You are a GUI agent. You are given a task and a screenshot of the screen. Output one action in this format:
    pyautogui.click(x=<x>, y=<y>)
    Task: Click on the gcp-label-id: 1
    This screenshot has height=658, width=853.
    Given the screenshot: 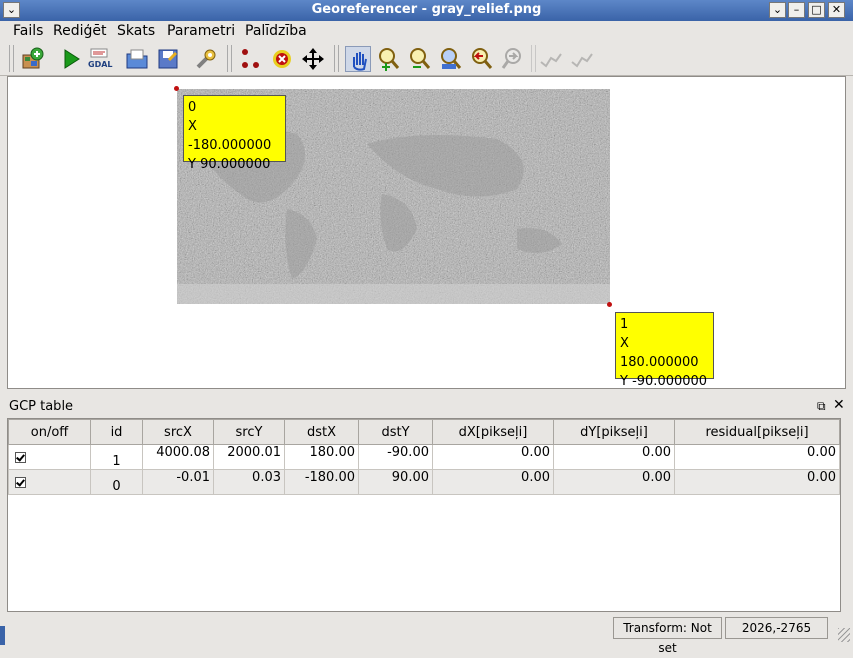 What is the action you would take?
    pyautogui.click(x=624, y=324)
    